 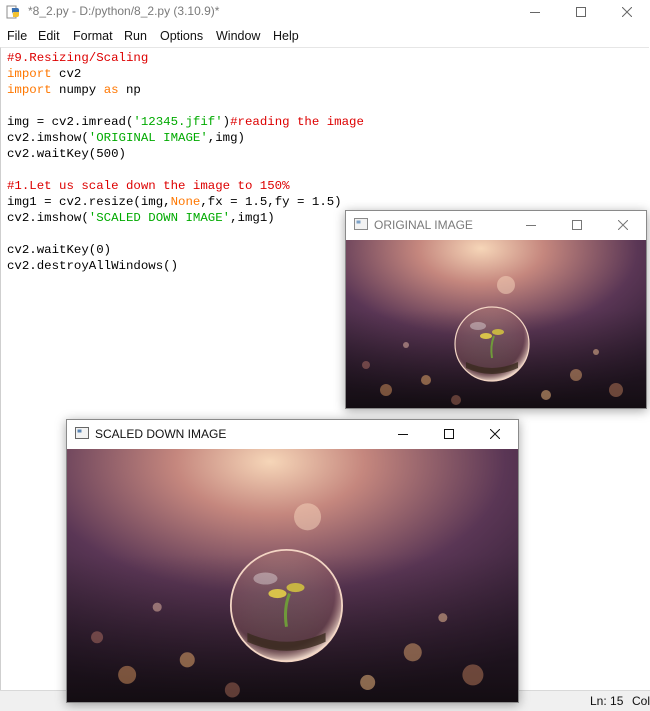 I want to click on original-window-title: ORIGINAL IMAGE, so click(x=423, y=225).